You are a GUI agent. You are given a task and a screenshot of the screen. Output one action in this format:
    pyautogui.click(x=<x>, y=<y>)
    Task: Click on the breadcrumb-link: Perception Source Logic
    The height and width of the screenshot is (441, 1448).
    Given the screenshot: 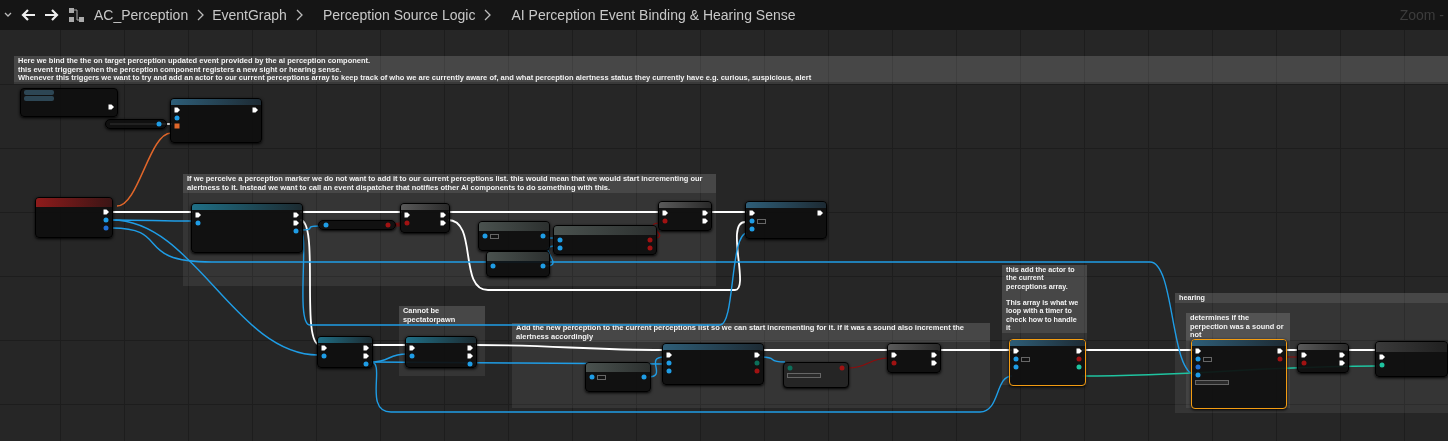 What is the action you would take?
    pyautogui.click(x=399, y=15)
    